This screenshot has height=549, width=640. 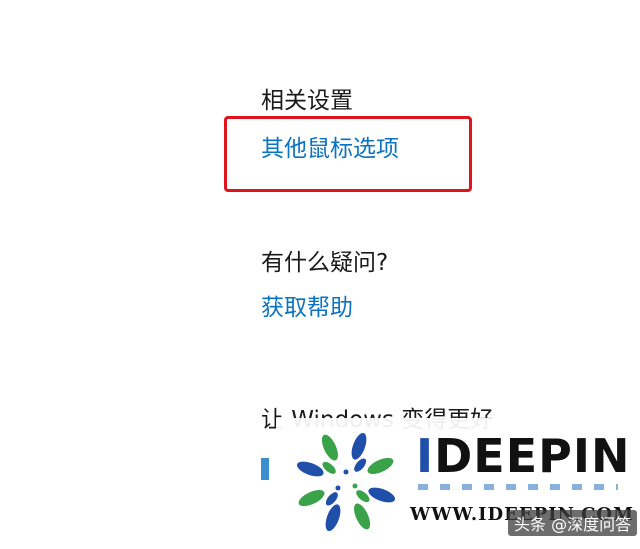 What do you see at coordinates (346, 482) in the screenshot?
I see `ideepin-logo-icon` at bounding box center [346, 482].